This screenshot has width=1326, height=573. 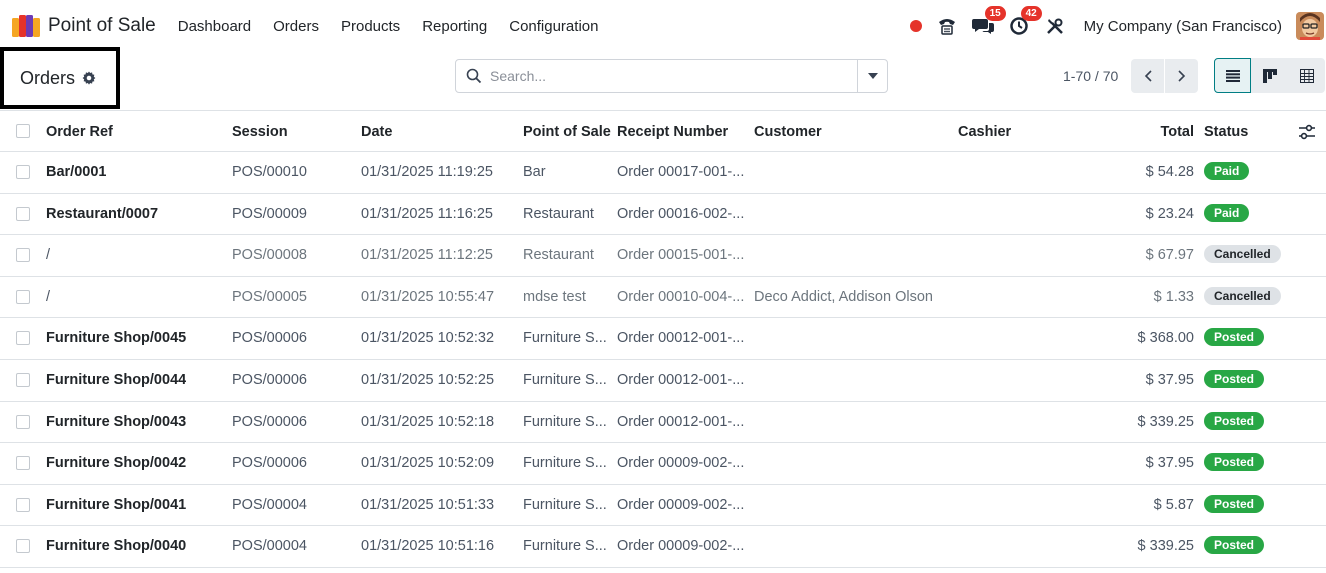 I want to click on optional-columns-icon, so click(x=1307, y=132).